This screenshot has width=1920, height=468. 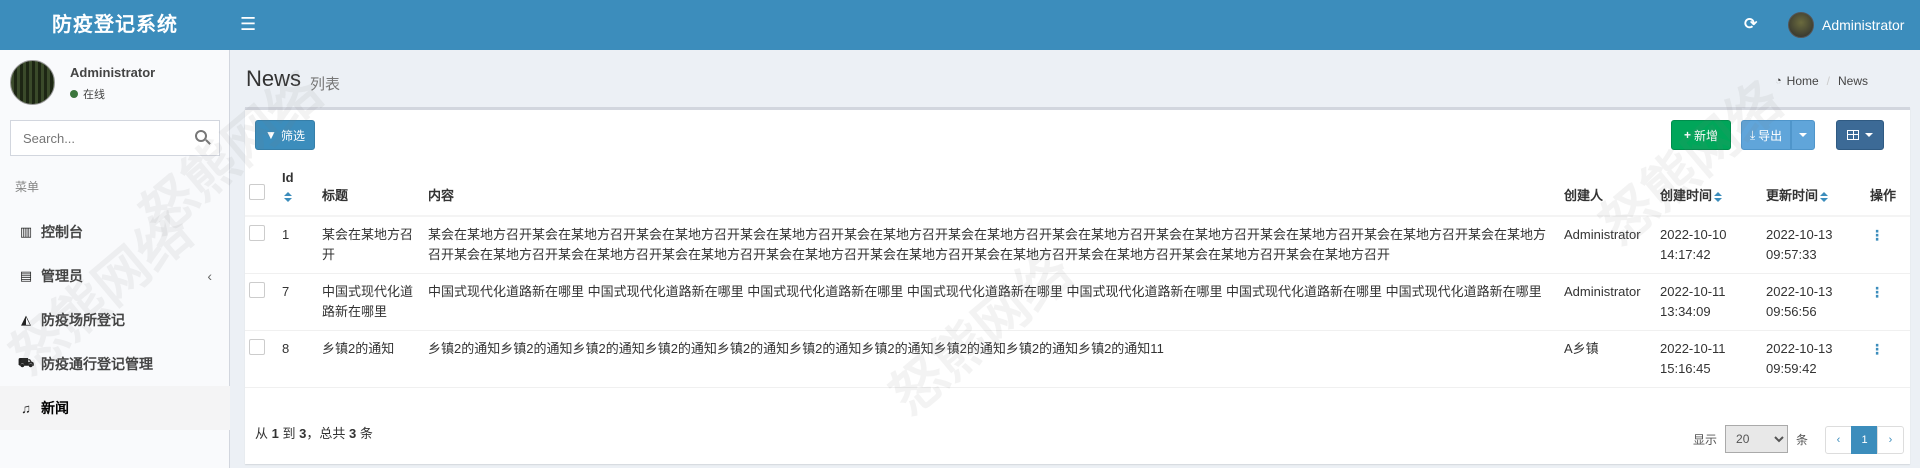 What do you see at coordinates (1853, 81) in the screenshot?
I see `breadcrumb-current: News` at bounding box center [1853, 81].